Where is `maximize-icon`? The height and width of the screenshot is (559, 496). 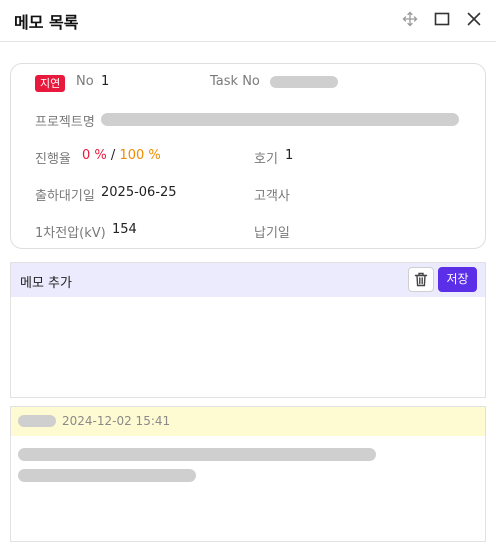
maximize-icon is located at coordinates (442, 19).